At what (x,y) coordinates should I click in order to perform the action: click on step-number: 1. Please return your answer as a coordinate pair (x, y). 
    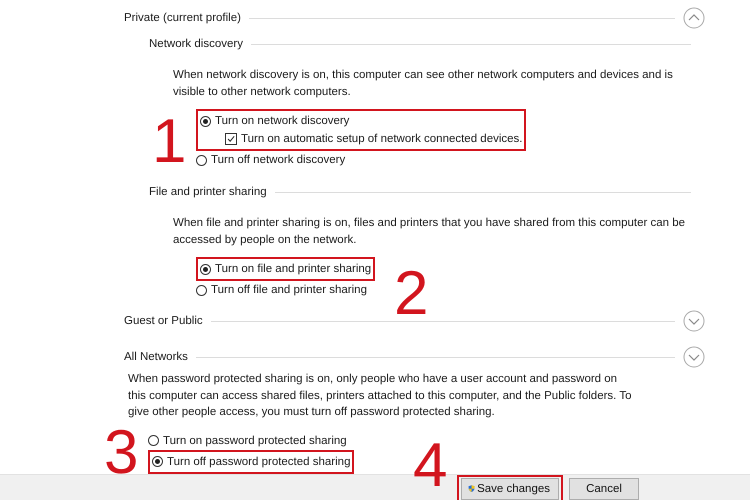
    Looking at the image, I should click on (169, 142).